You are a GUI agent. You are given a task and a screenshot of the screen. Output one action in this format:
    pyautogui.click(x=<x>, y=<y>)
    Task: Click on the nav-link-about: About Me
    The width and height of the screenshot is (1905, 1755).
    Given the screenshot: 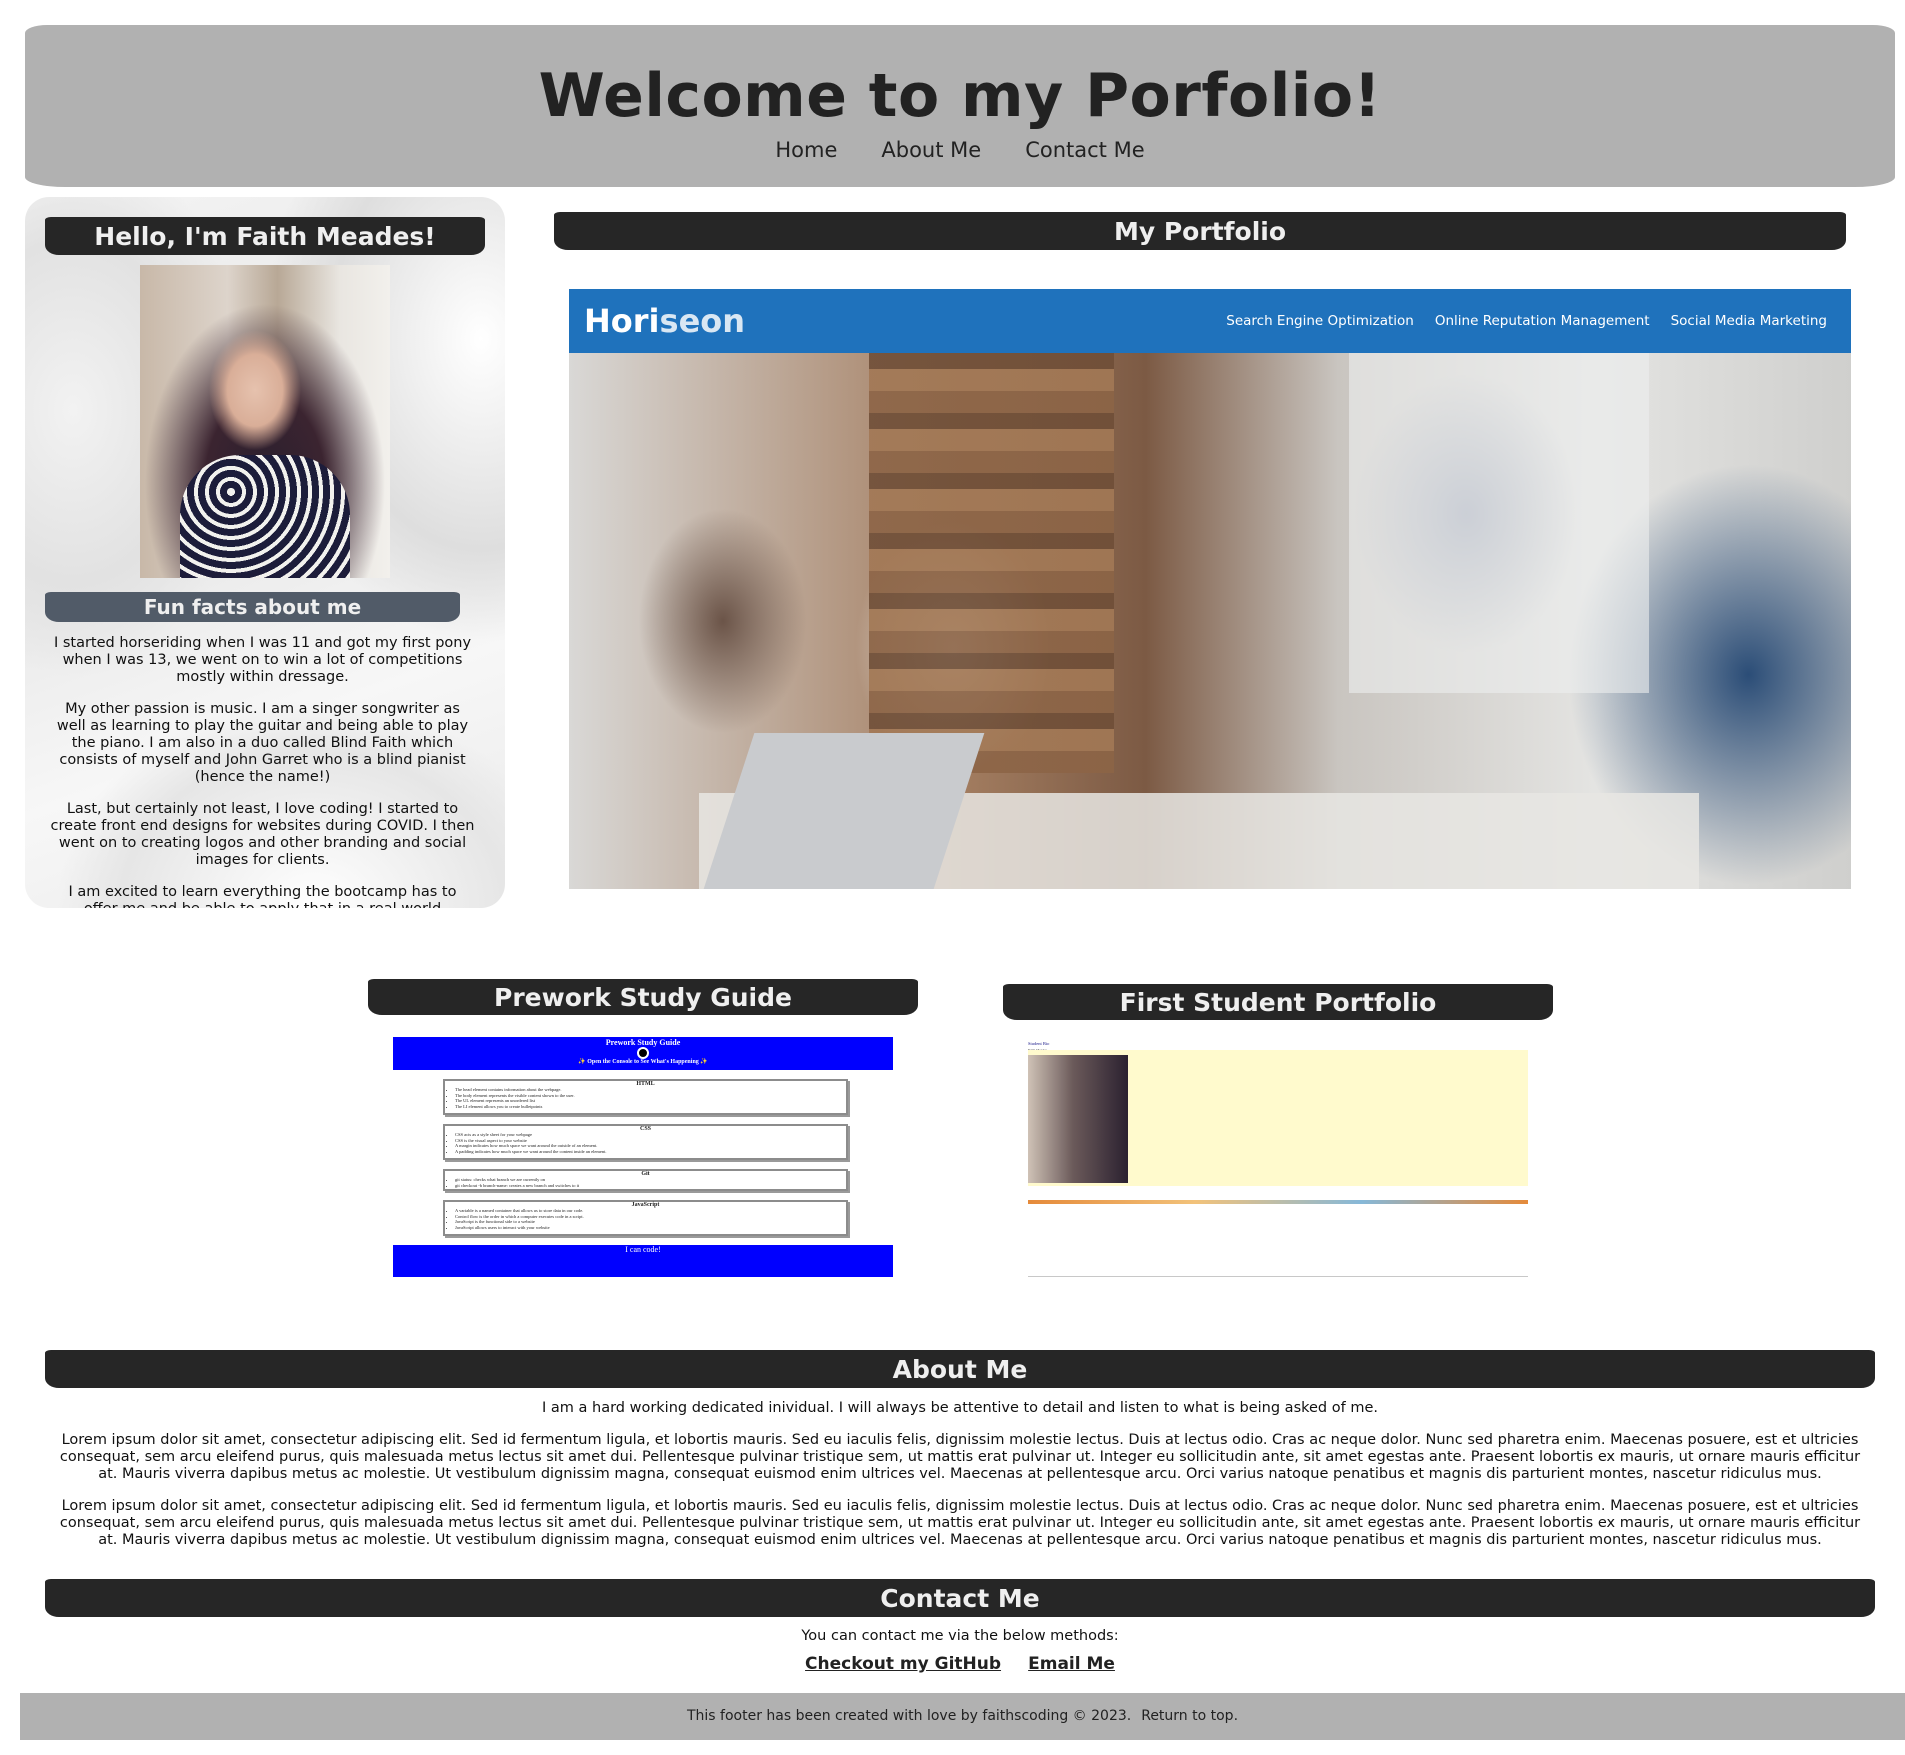 What is the action you would take?
    pyautogui.click(x=931, y=150)
    